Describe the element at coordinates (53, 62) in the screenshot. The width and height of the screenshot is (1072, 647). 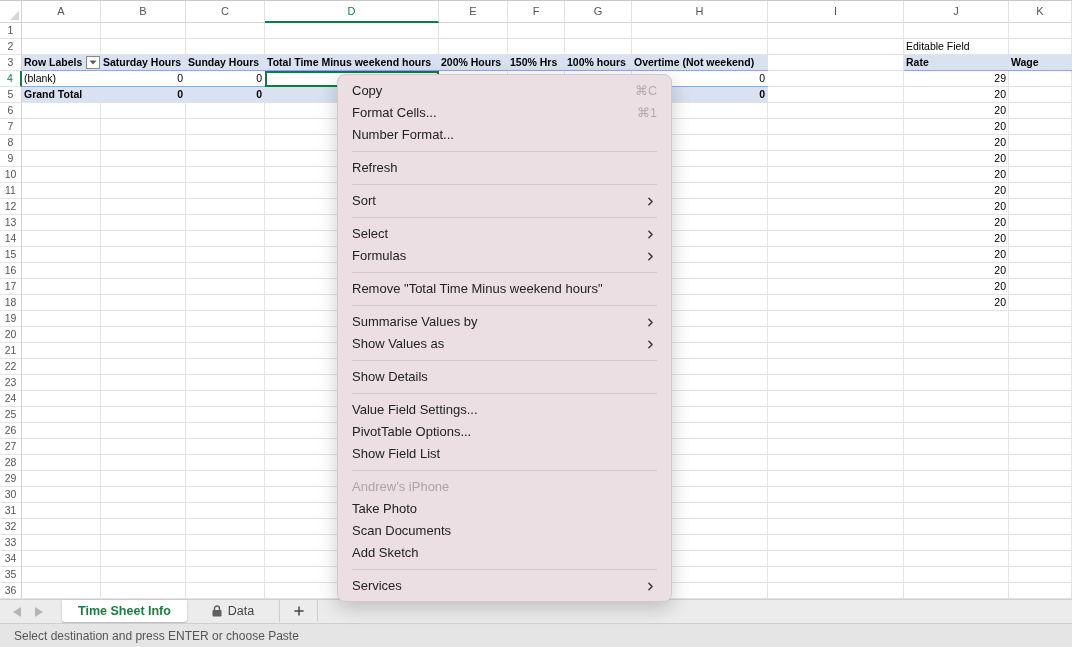
I see `header-label: Row Labels` at that location.